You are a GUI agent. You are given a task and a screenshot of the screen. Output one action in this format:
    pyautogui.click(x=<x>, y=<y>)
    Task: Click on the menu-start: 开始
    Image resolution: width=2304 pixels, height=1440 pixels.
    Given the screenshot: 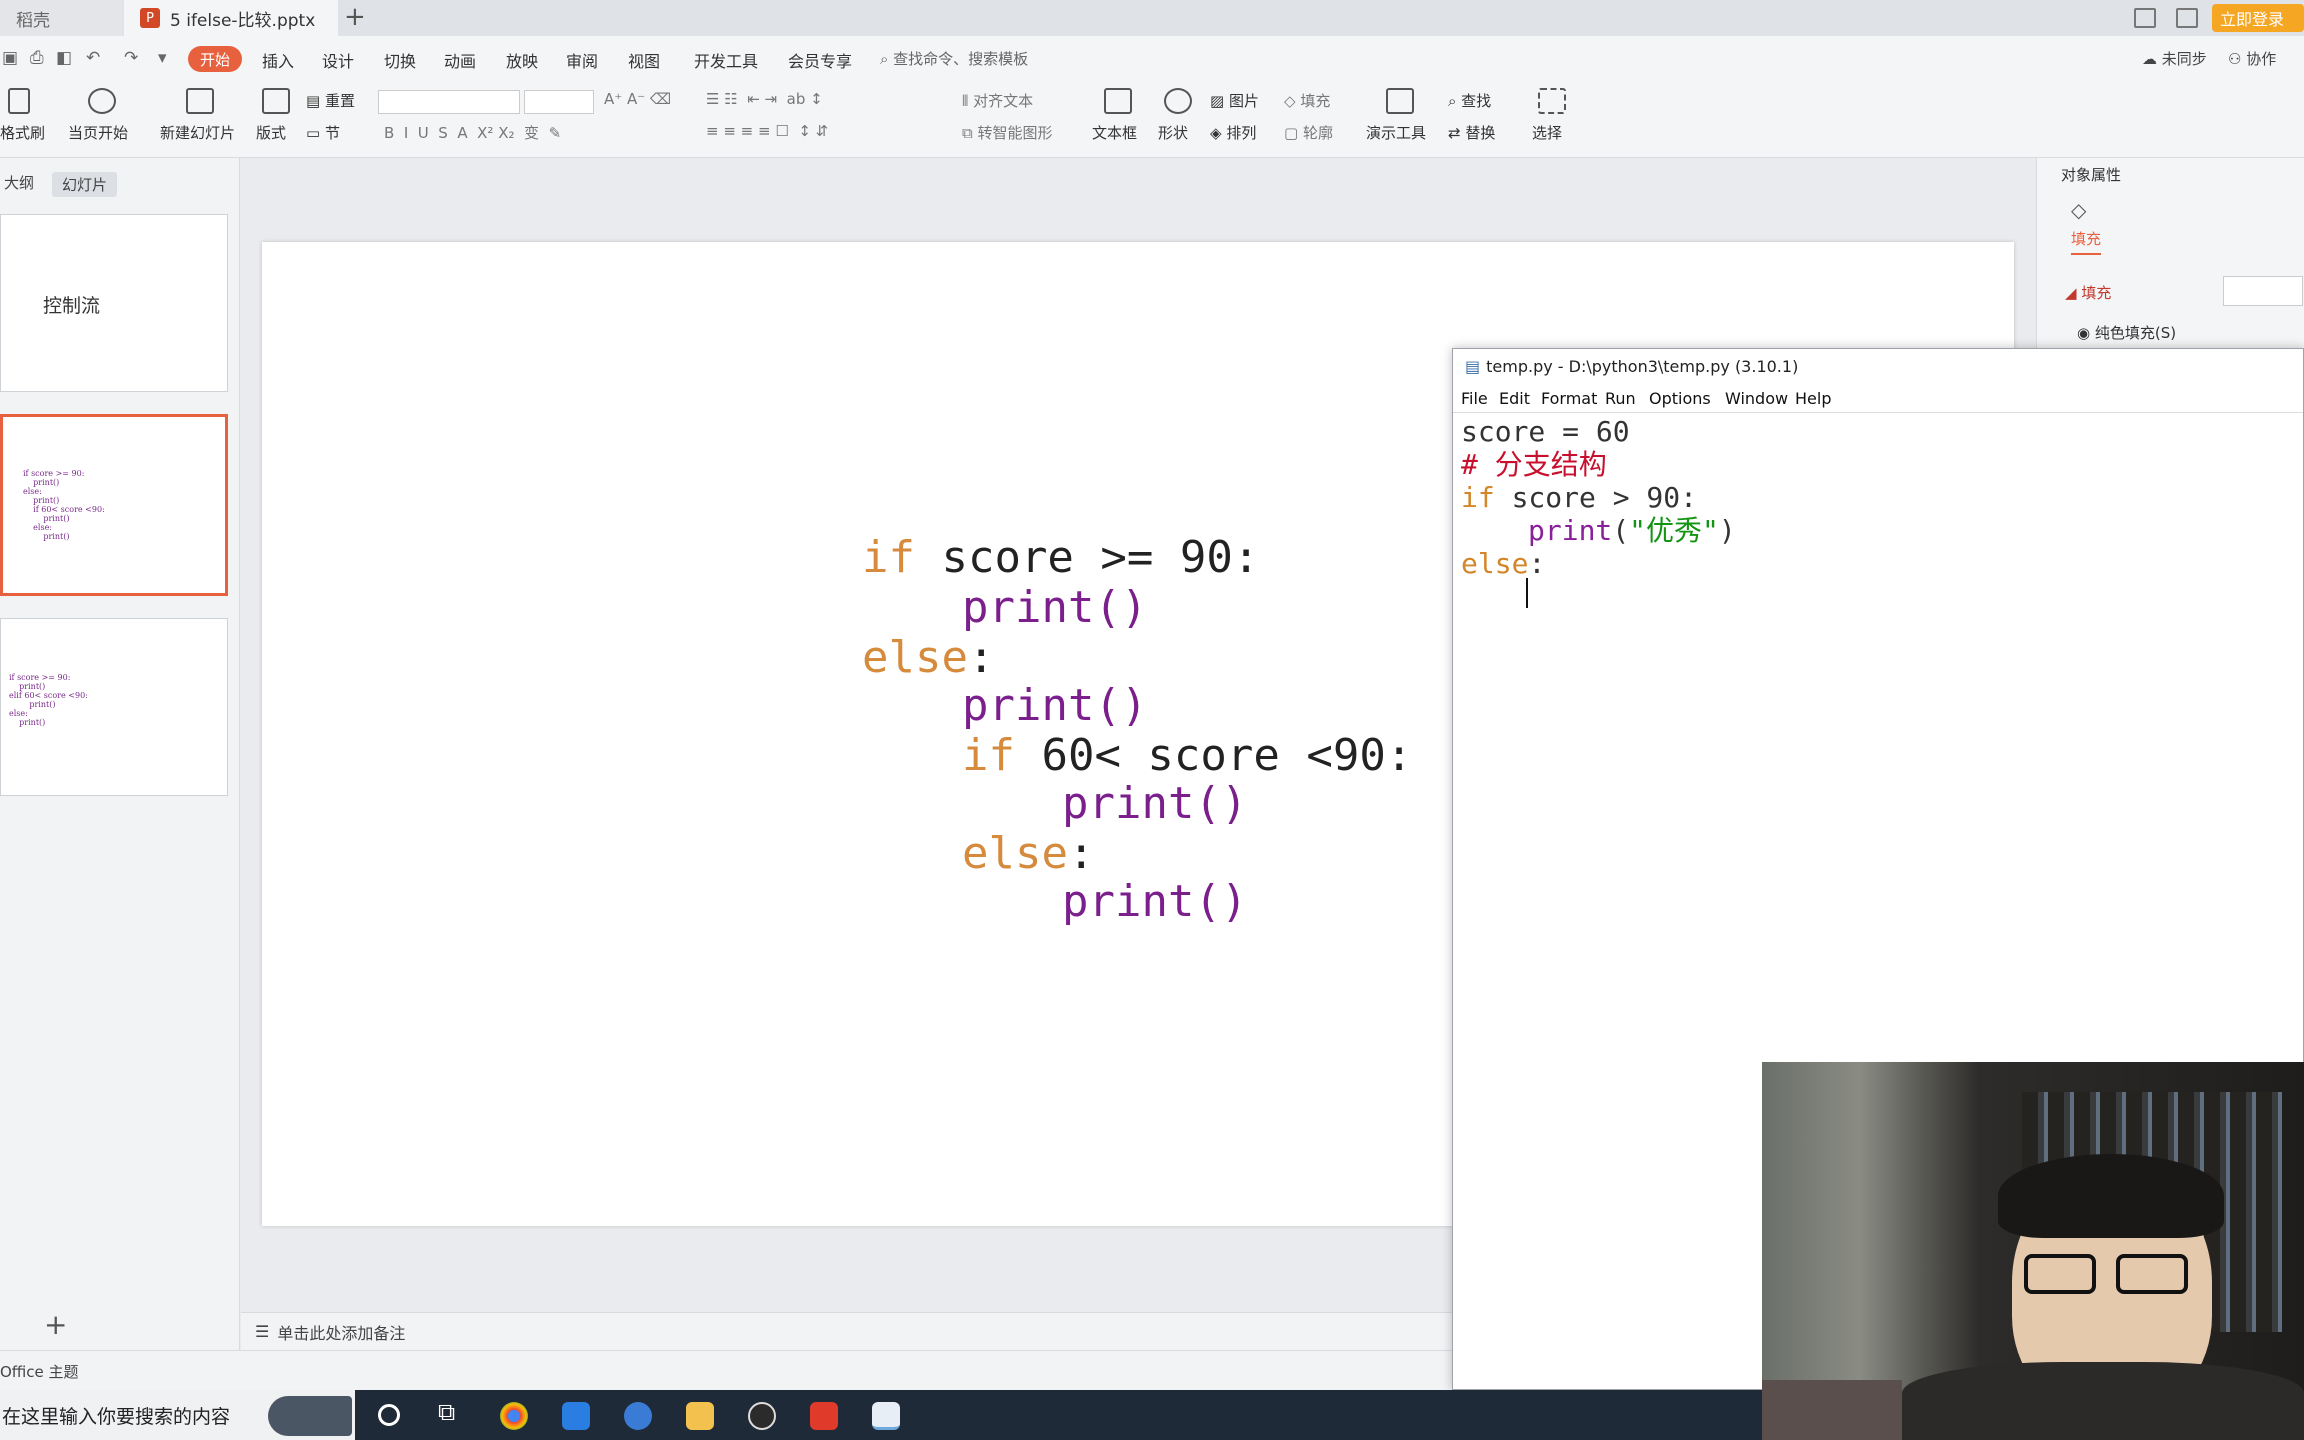 What is the action you would take?
    pyautogui.click(x=215, y=59)
    